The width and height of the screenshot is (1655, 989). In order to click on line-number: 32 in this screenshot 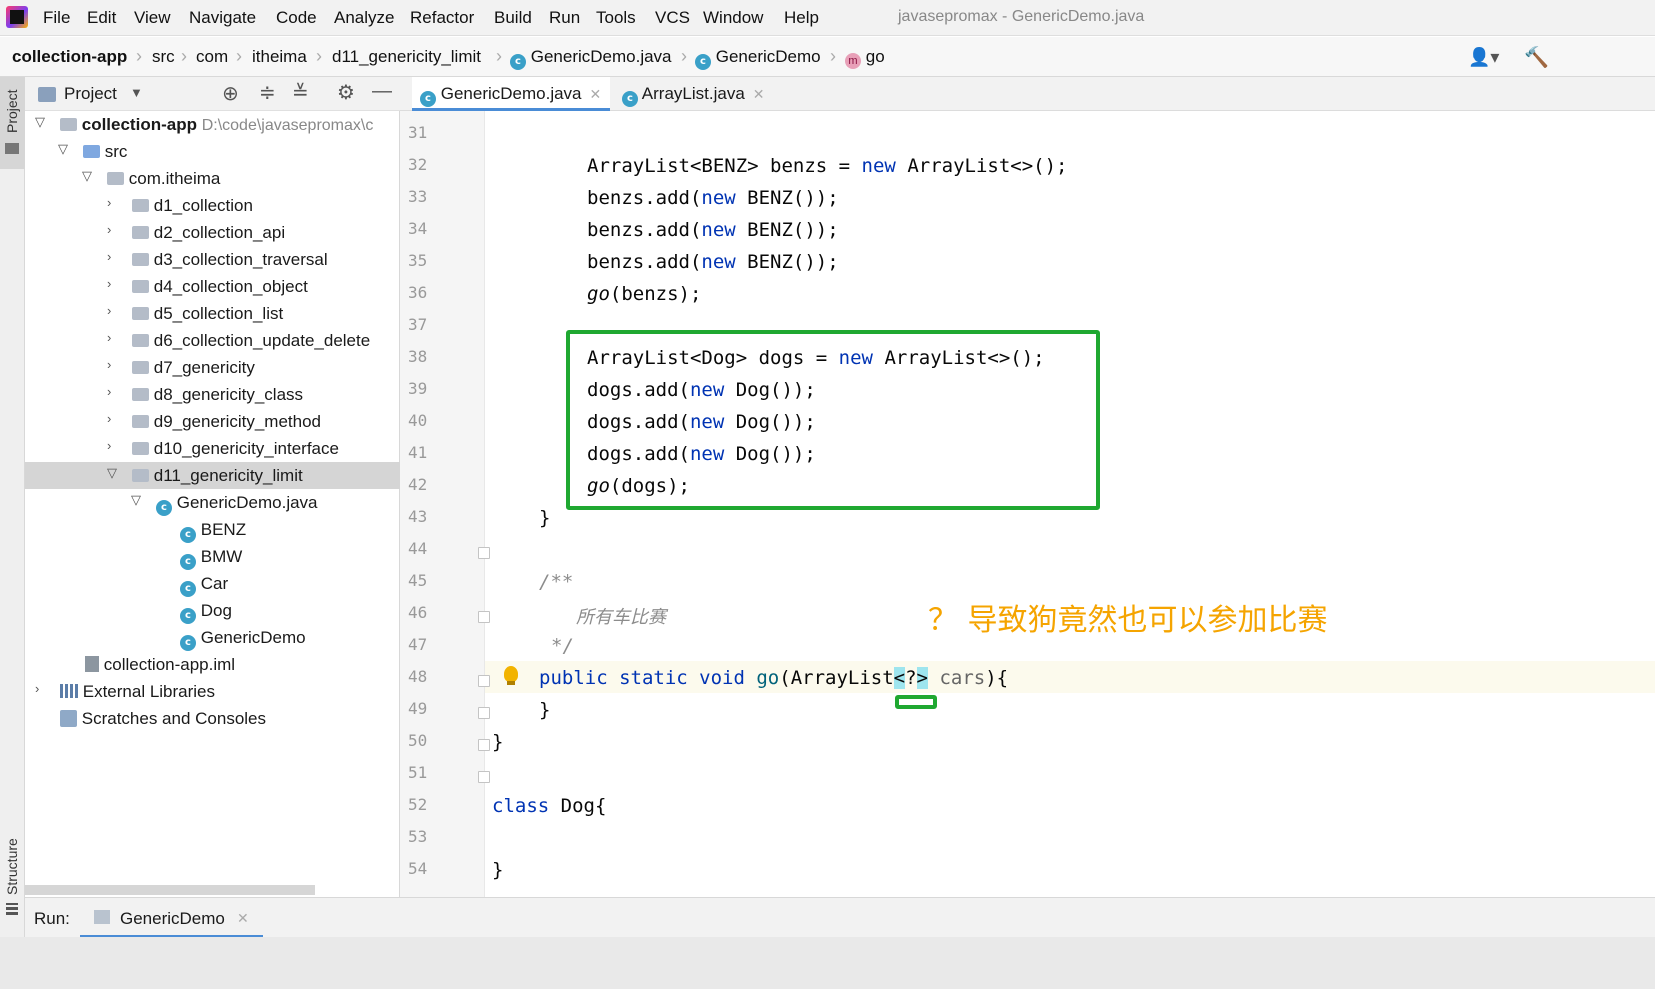, I will do `click(418, 164)`.